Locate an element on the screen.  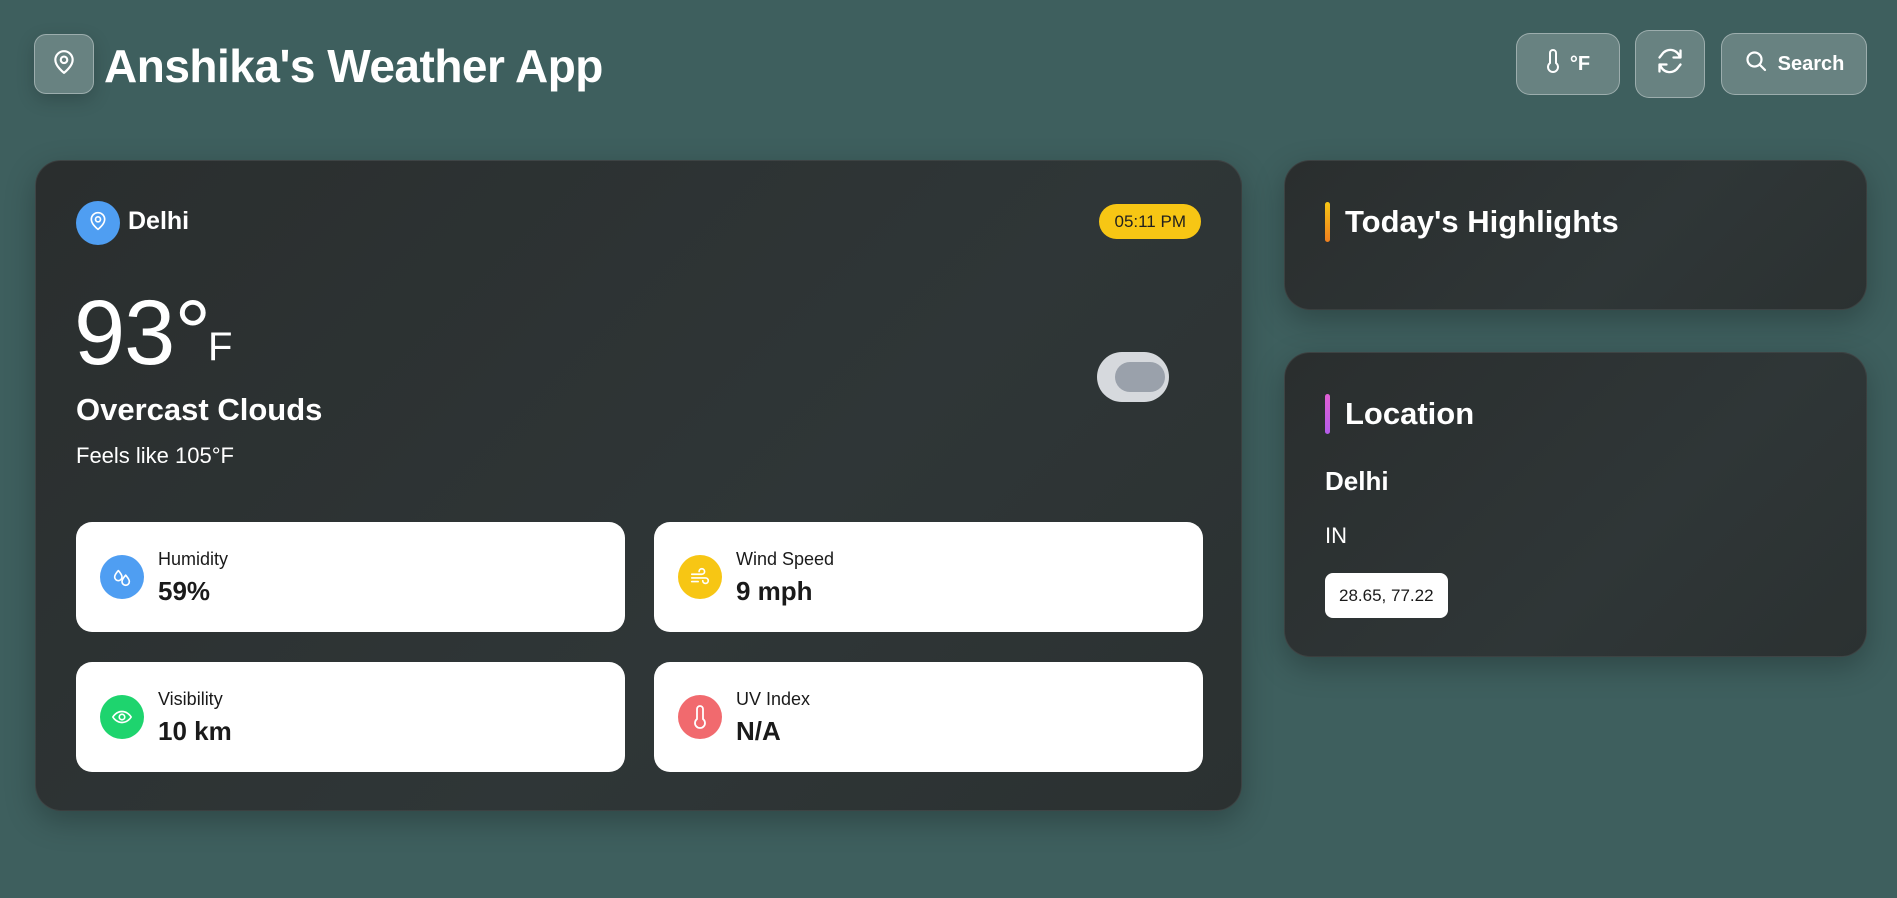
location-card: Location Delhi IN 28.65, 77.22 is located at coordinates (1575, 504).